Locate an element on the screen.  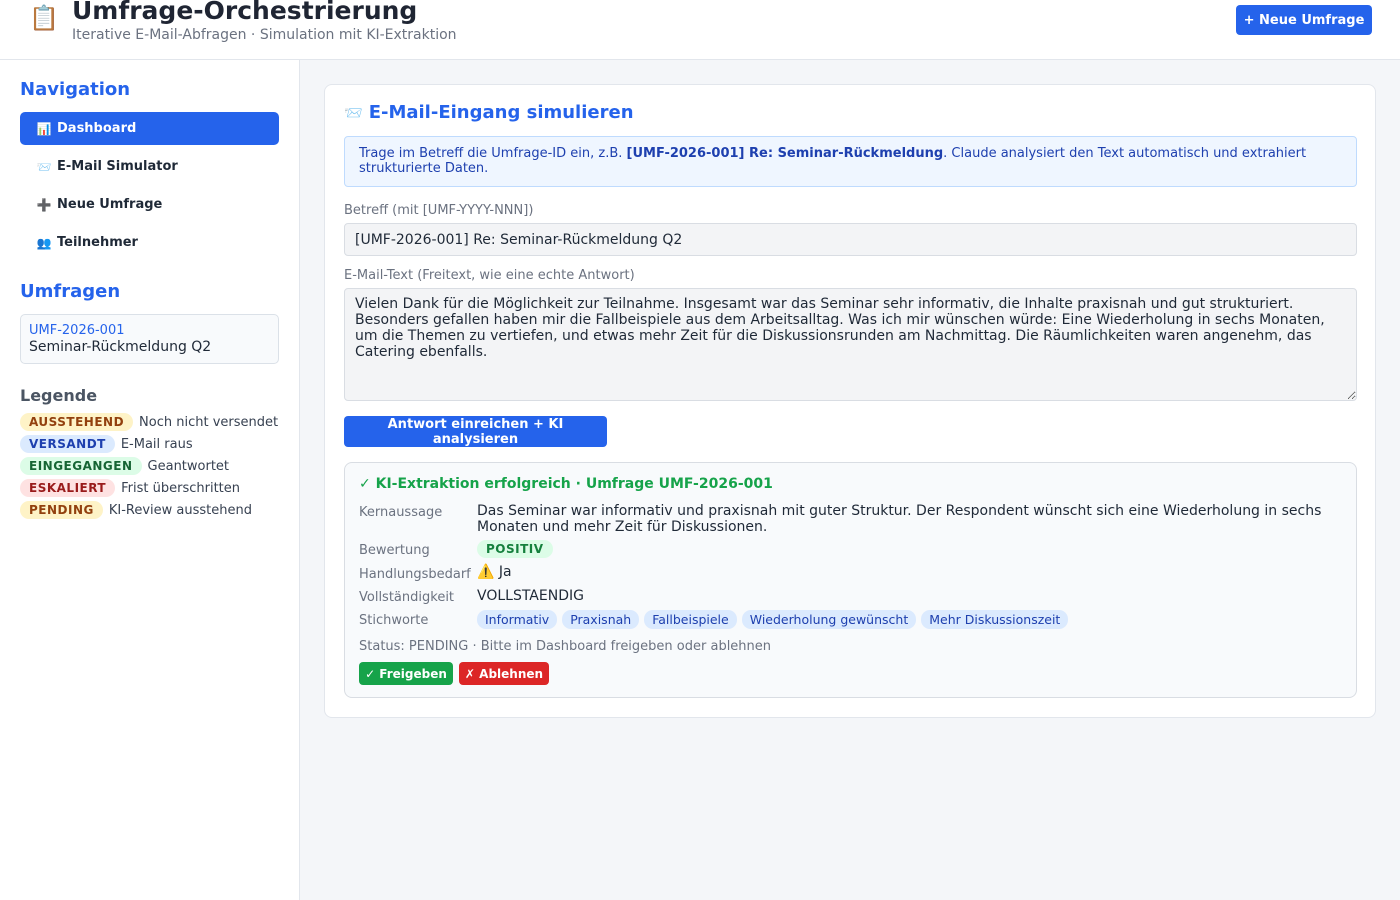
legend-heading: Legende is located at coordinates (59, 395).